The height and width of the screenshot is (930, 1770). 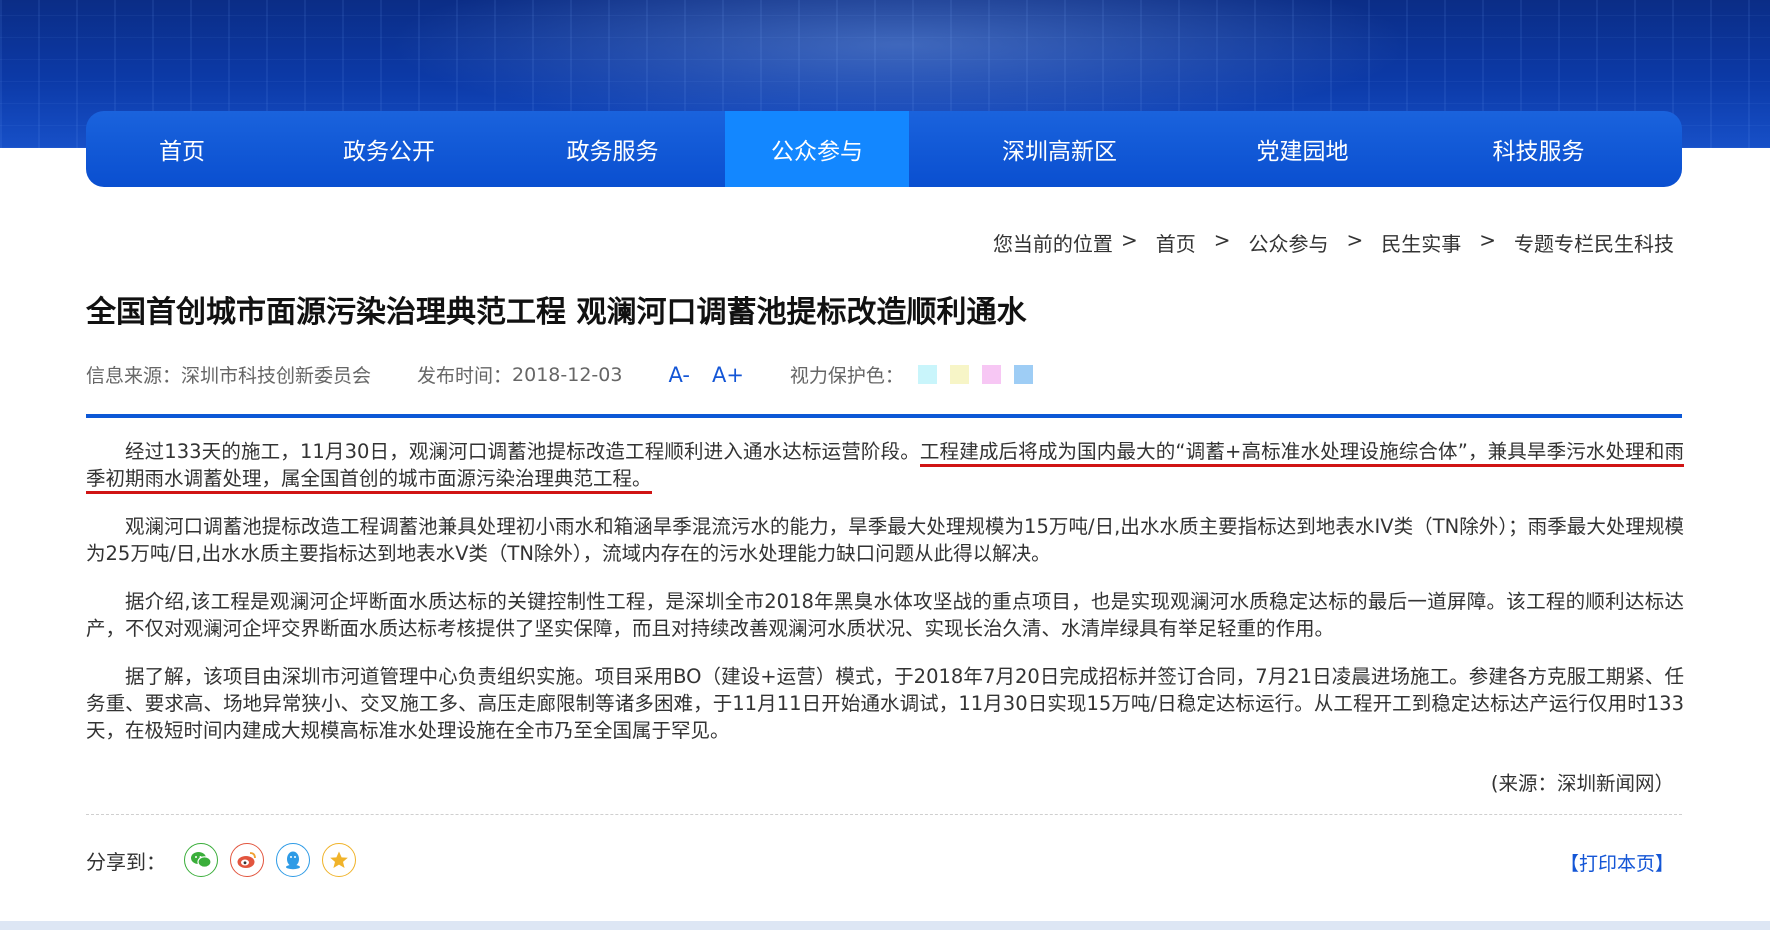 I want to click on nav-item-shenzhen-hitech-zone: 深圳高新区, so click(x=1059, y=149).